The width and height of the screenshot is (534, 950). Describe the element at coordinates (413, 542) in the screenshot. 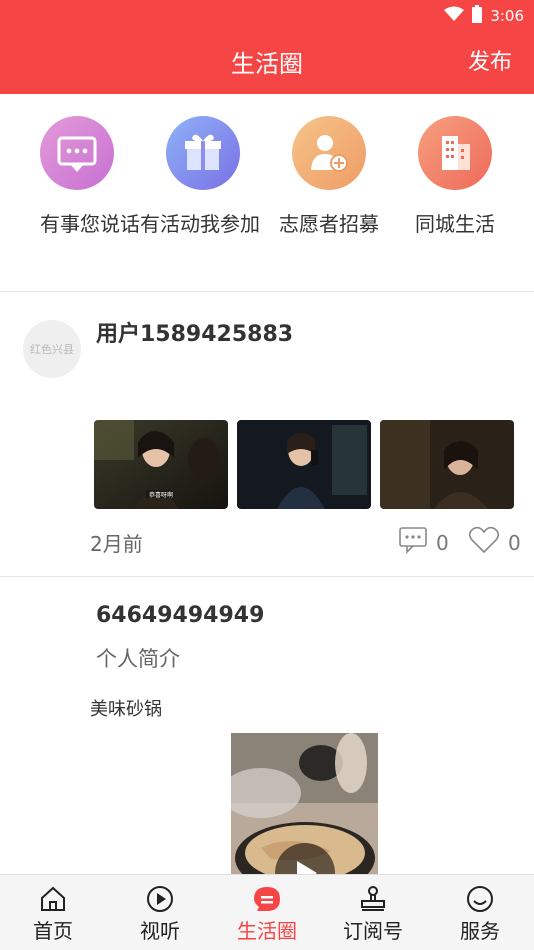

I see `comment-icon` at that location.